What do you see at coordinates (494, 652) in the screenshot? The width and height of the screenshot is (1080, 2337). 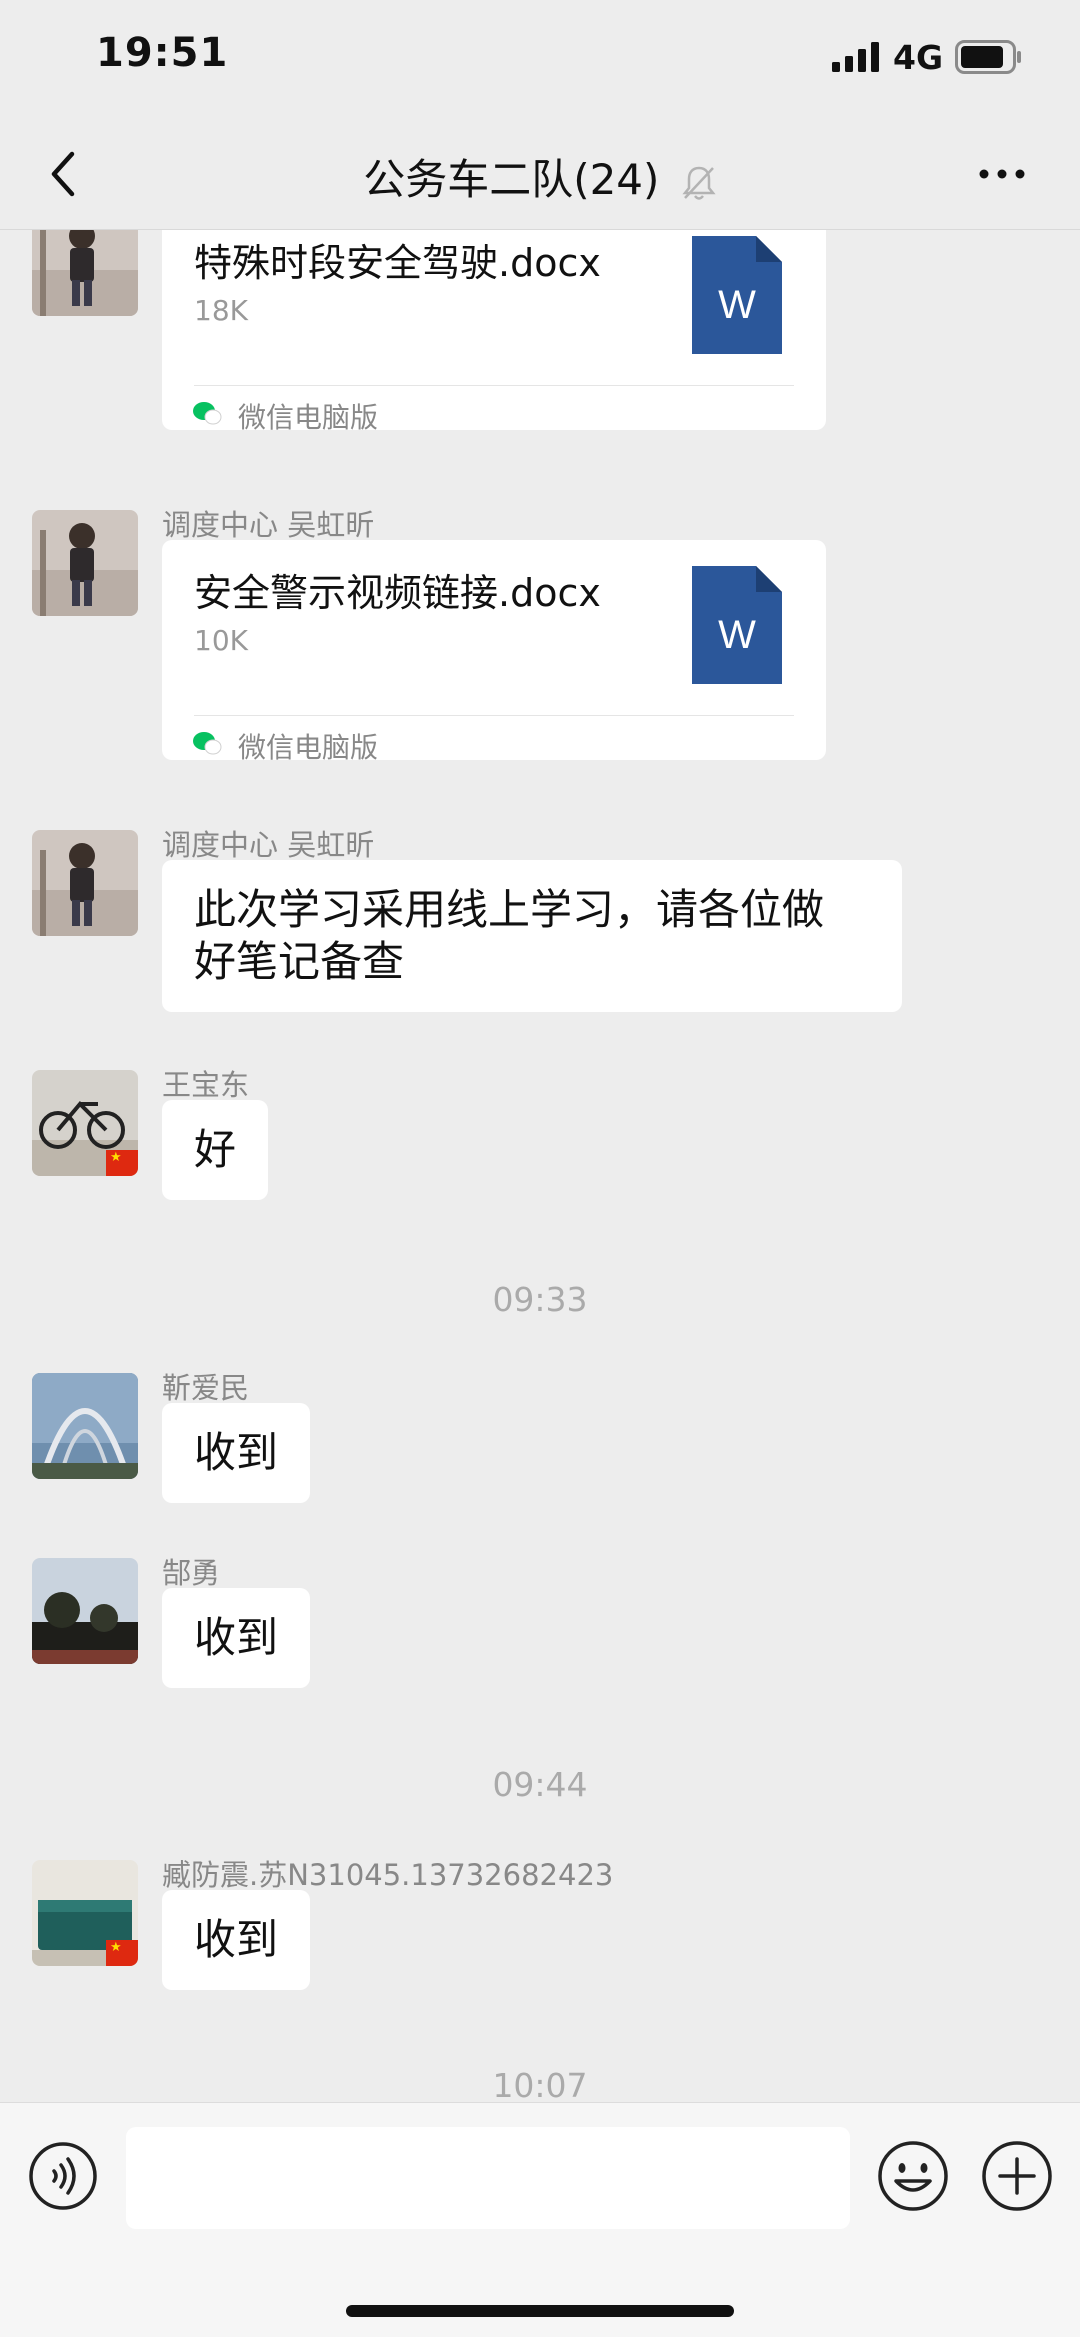 I see `file-card: 安全警示视频链接.docx 10K W 微信电脑版` at bounding box center [494, 652].